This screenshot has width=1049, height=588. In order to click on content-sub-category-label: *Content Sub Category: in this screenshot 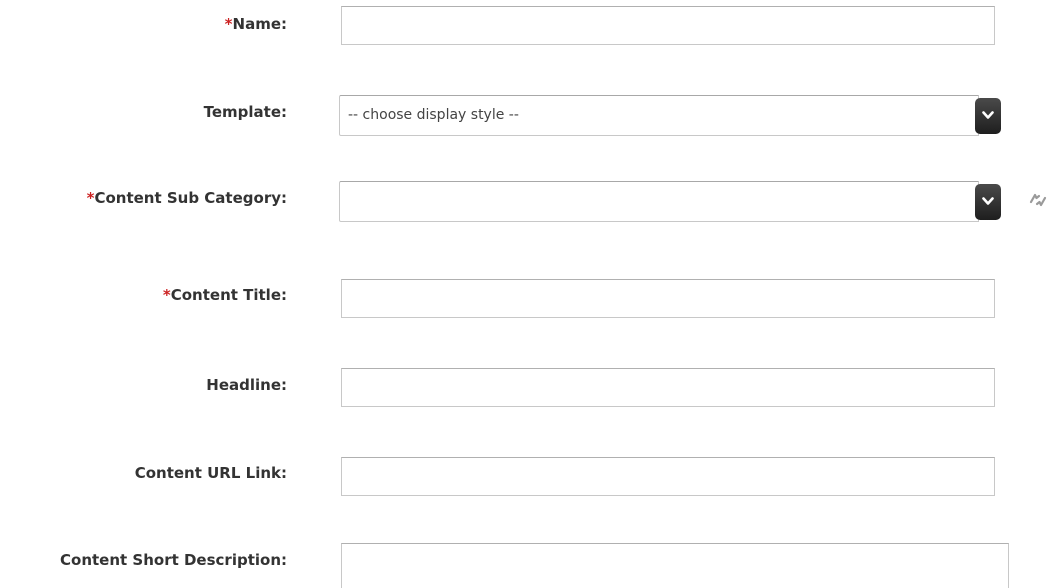, I will do `click(187, 198)`.